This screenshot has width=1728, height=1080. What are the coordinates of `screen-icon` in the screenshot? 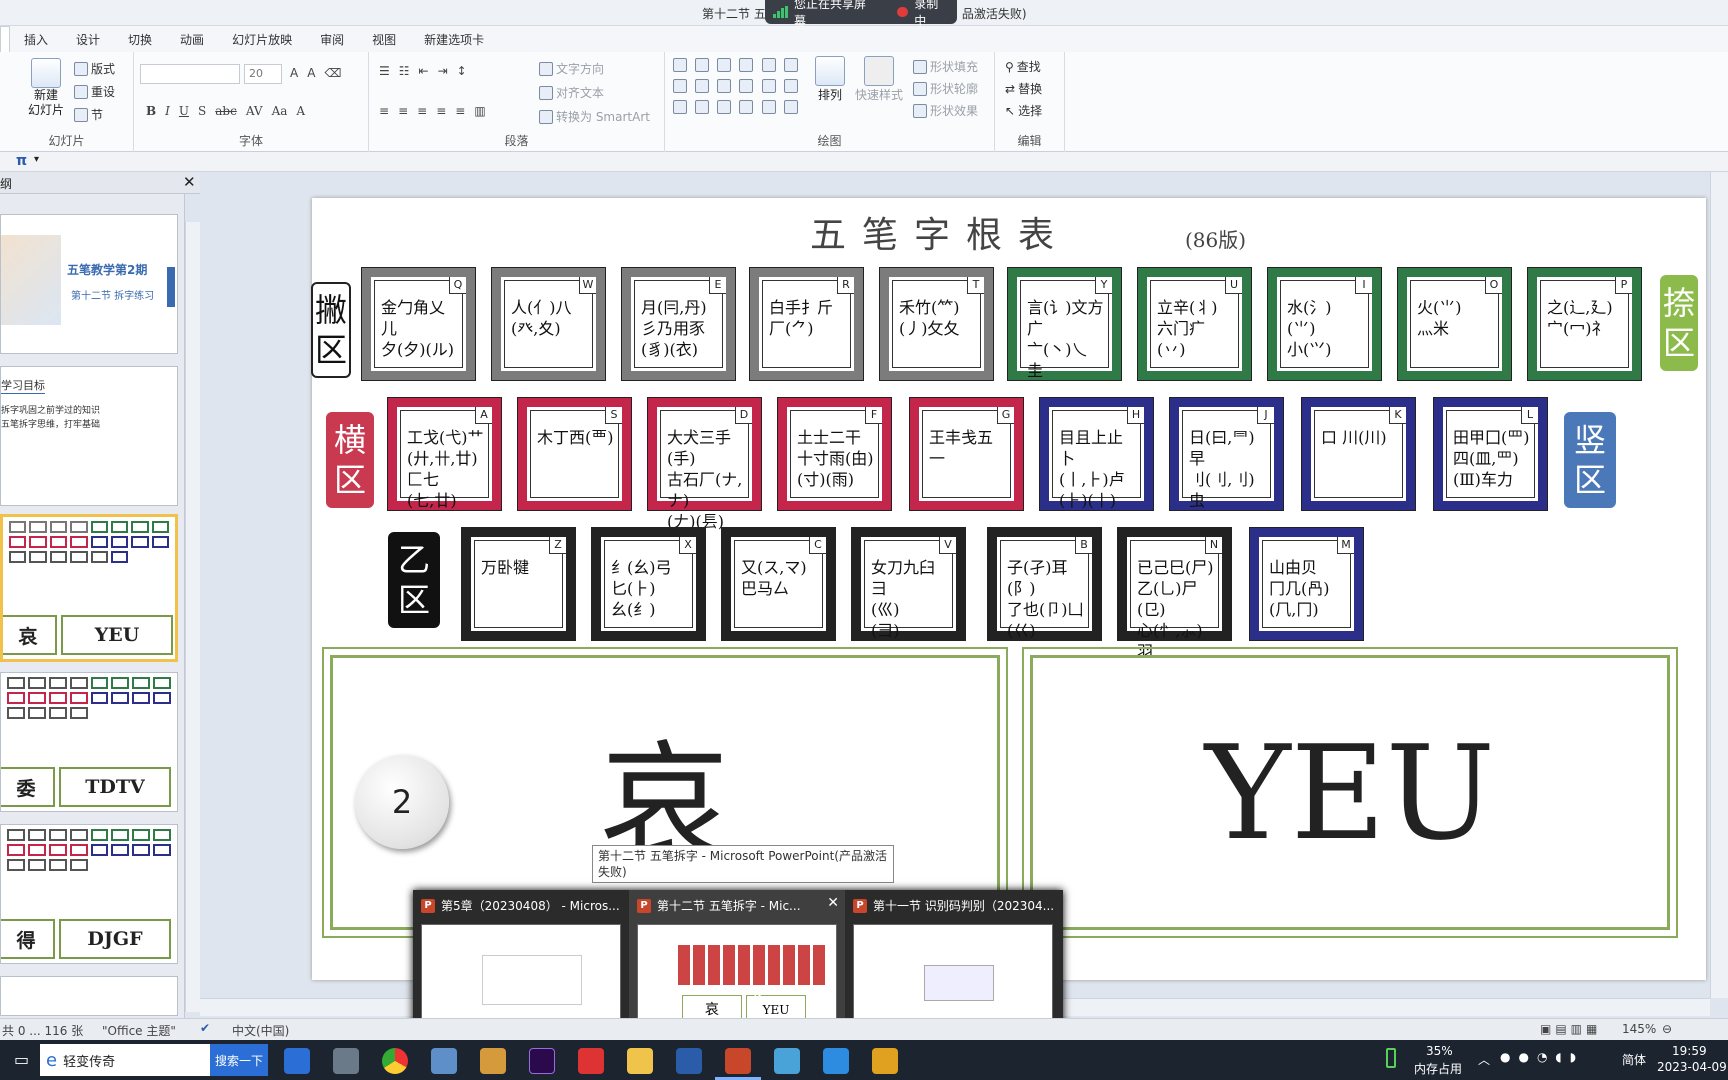 It's located at (787, 1061).